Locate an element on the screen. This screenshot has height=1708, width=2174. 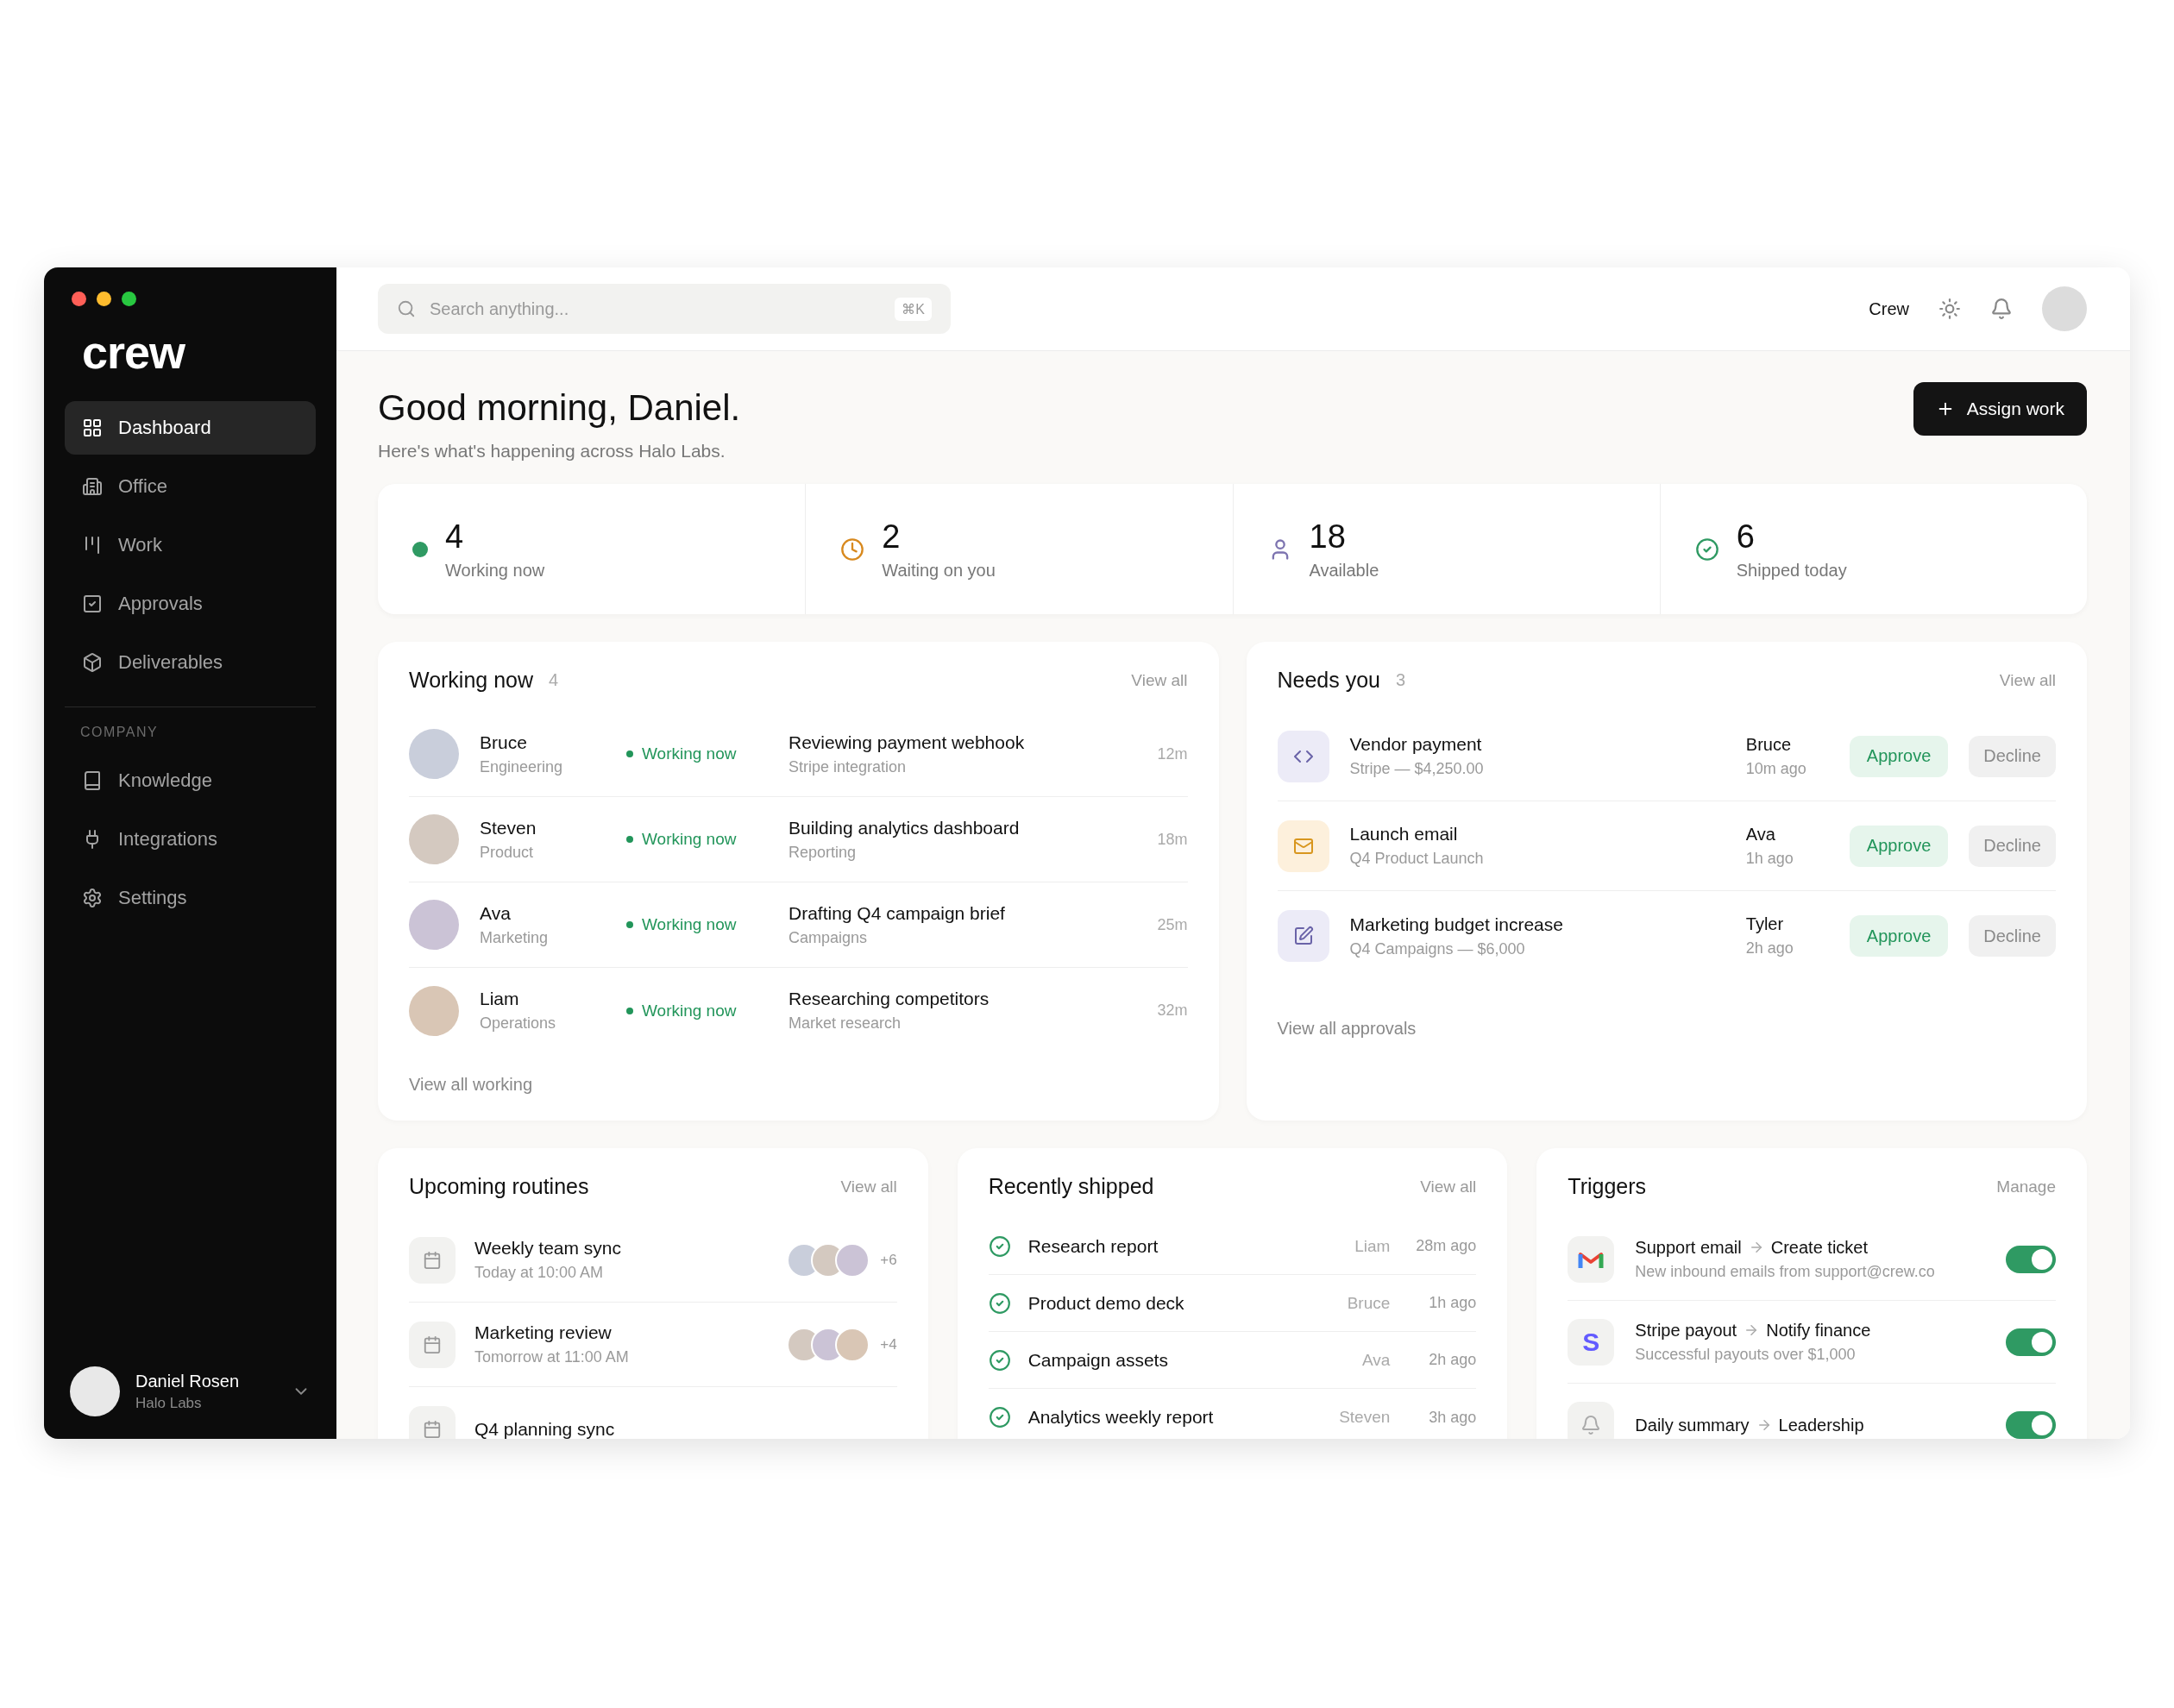
shipped-time: 3h ago is located at coordinates (1452, 1417).